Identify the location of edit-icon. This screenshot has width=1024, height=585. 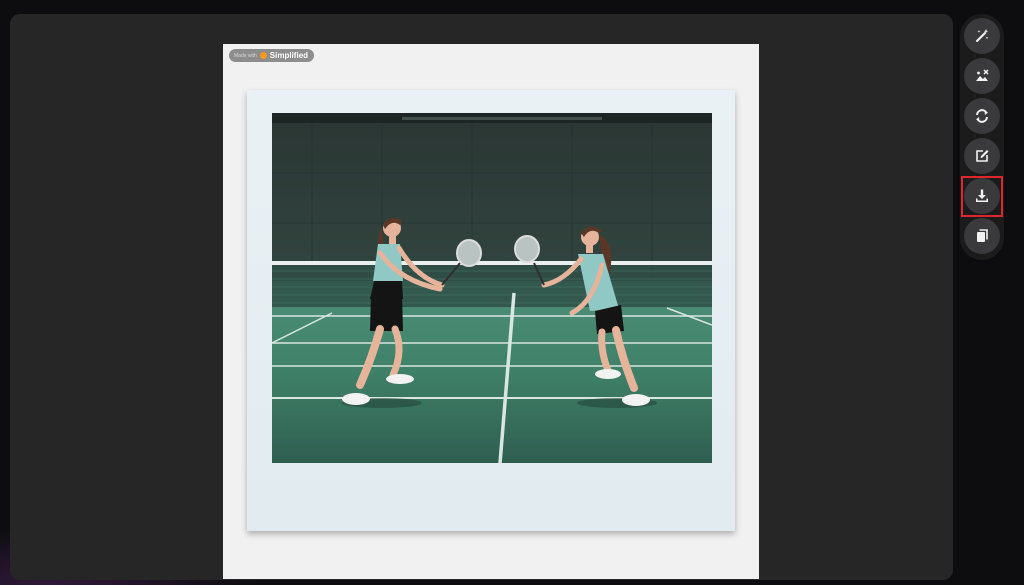
(982, 156).